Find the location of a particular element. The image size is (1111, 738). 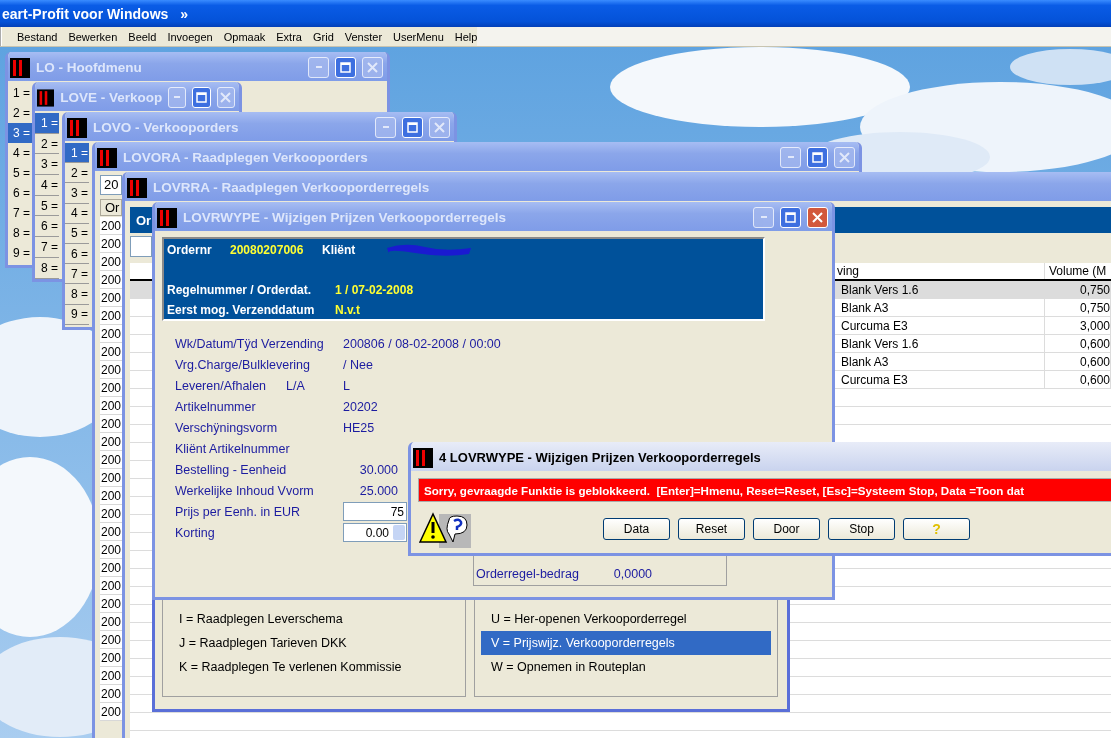

menu-item: UserMenu is located at coordinates (418, 36).